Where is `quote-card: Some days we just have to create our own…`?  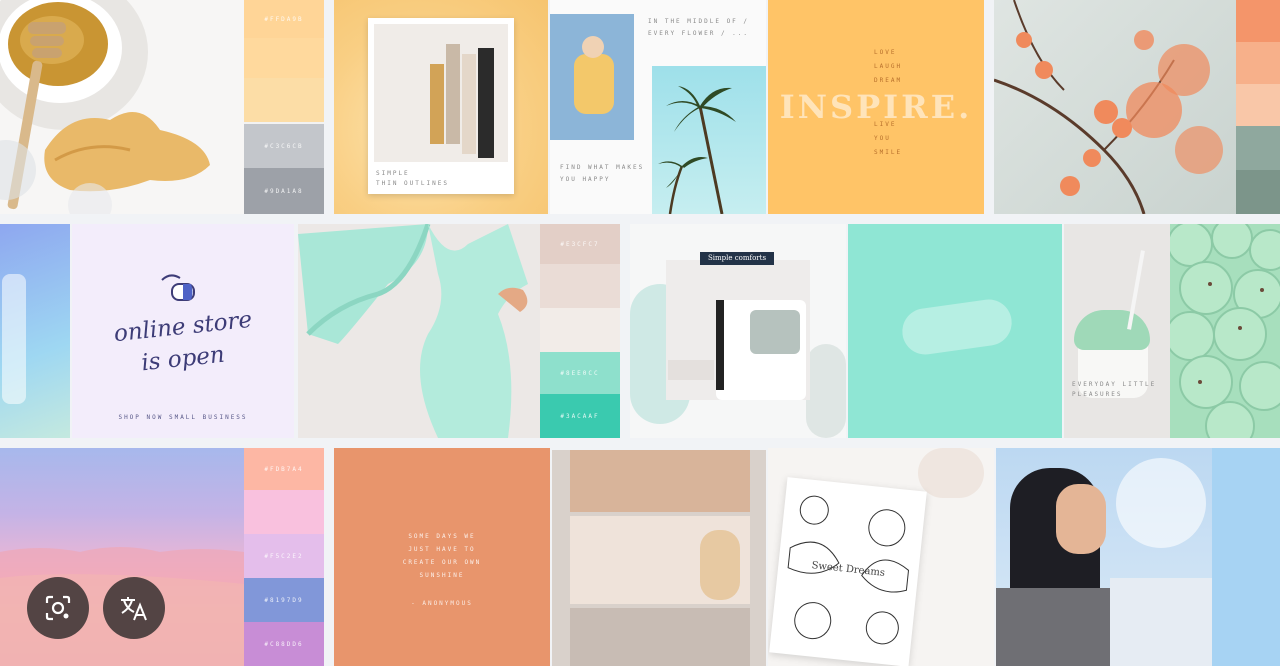 quote-card: Some days we just have to create our own… is located at coordinates (442, 557).